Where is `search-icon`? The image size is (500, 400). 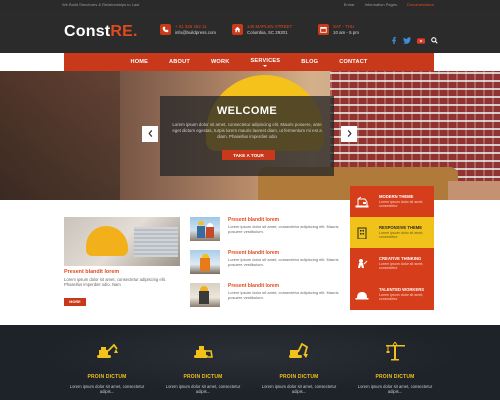
search-icon is located at coordinates (434, 40).